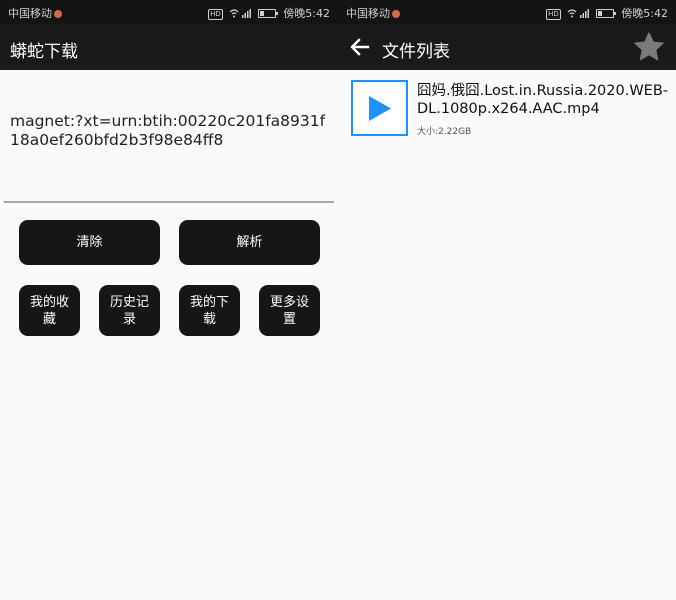  Describe the element at coordinates (209, 310) in the screenshot. I see `my-downloads-button: 我的下载` at that location.